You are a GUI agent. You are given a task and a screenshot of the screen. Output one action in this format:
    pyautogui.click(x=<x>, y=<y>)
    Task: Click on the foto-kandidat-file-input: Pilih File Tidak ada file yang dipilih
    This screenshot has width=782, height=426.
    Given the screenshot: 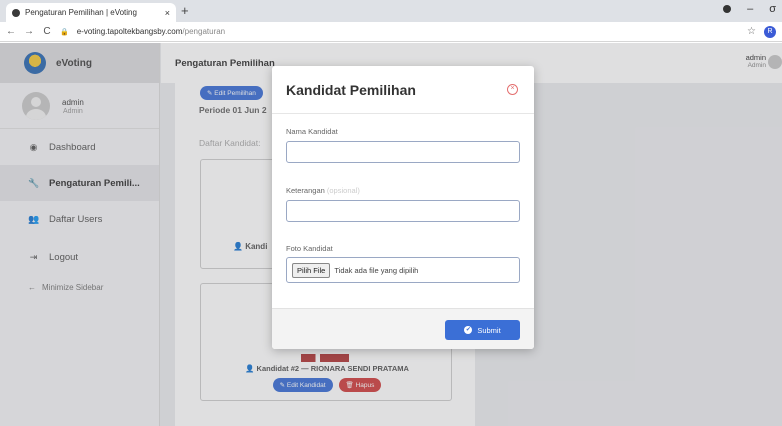 What is the action you would take?
    pyautogui.click(x=403, y=270)
    